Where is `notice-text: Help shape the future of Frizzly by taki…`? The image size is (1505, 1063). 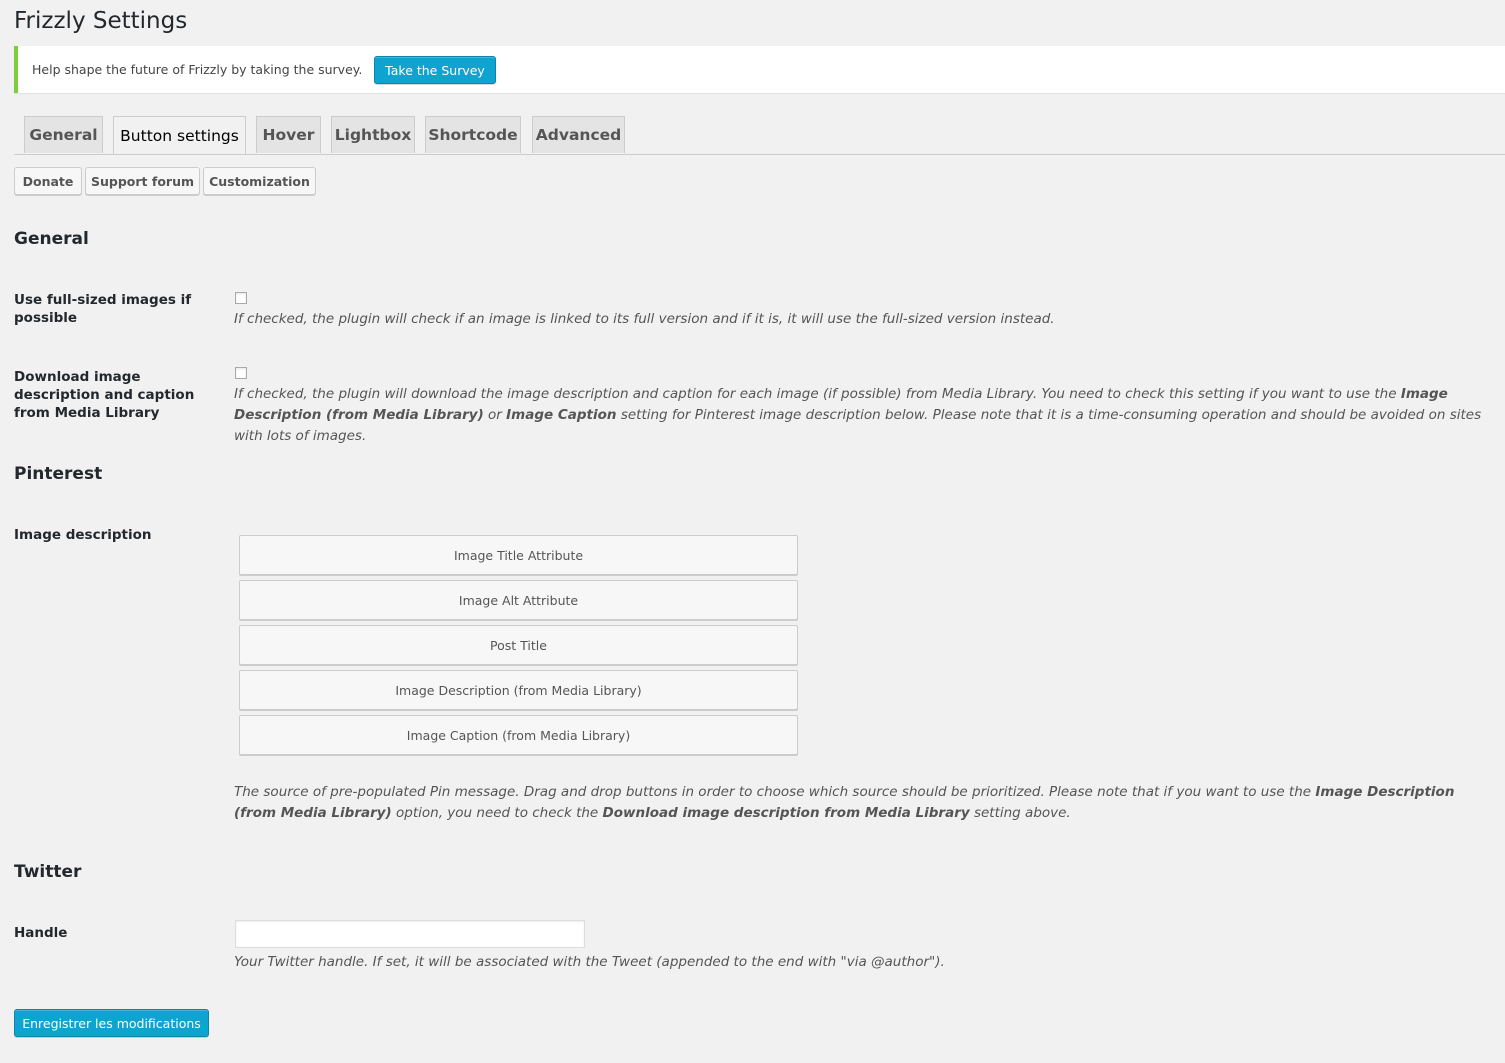 notice-text: Help shape the future of Frizzly by taki… is located at coordinates (197, 69).